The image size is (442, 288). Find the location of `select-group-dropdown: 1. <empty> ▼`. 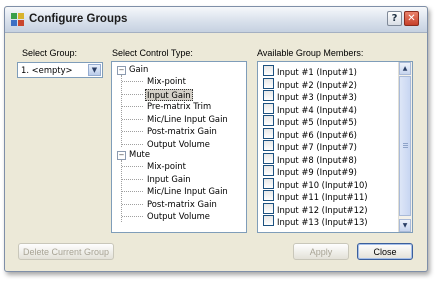

select-group-dropdown: 1. <empty> ▼ is located at coordinates (60, 70).